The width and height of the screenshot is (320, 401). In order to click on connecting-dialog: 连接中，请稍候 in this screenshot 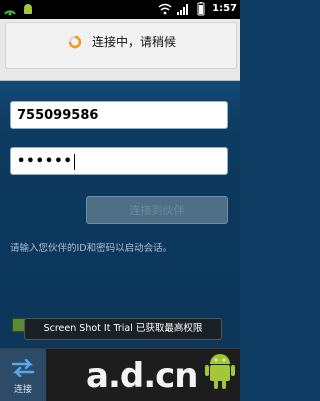, I will do `click(121, 45)`.